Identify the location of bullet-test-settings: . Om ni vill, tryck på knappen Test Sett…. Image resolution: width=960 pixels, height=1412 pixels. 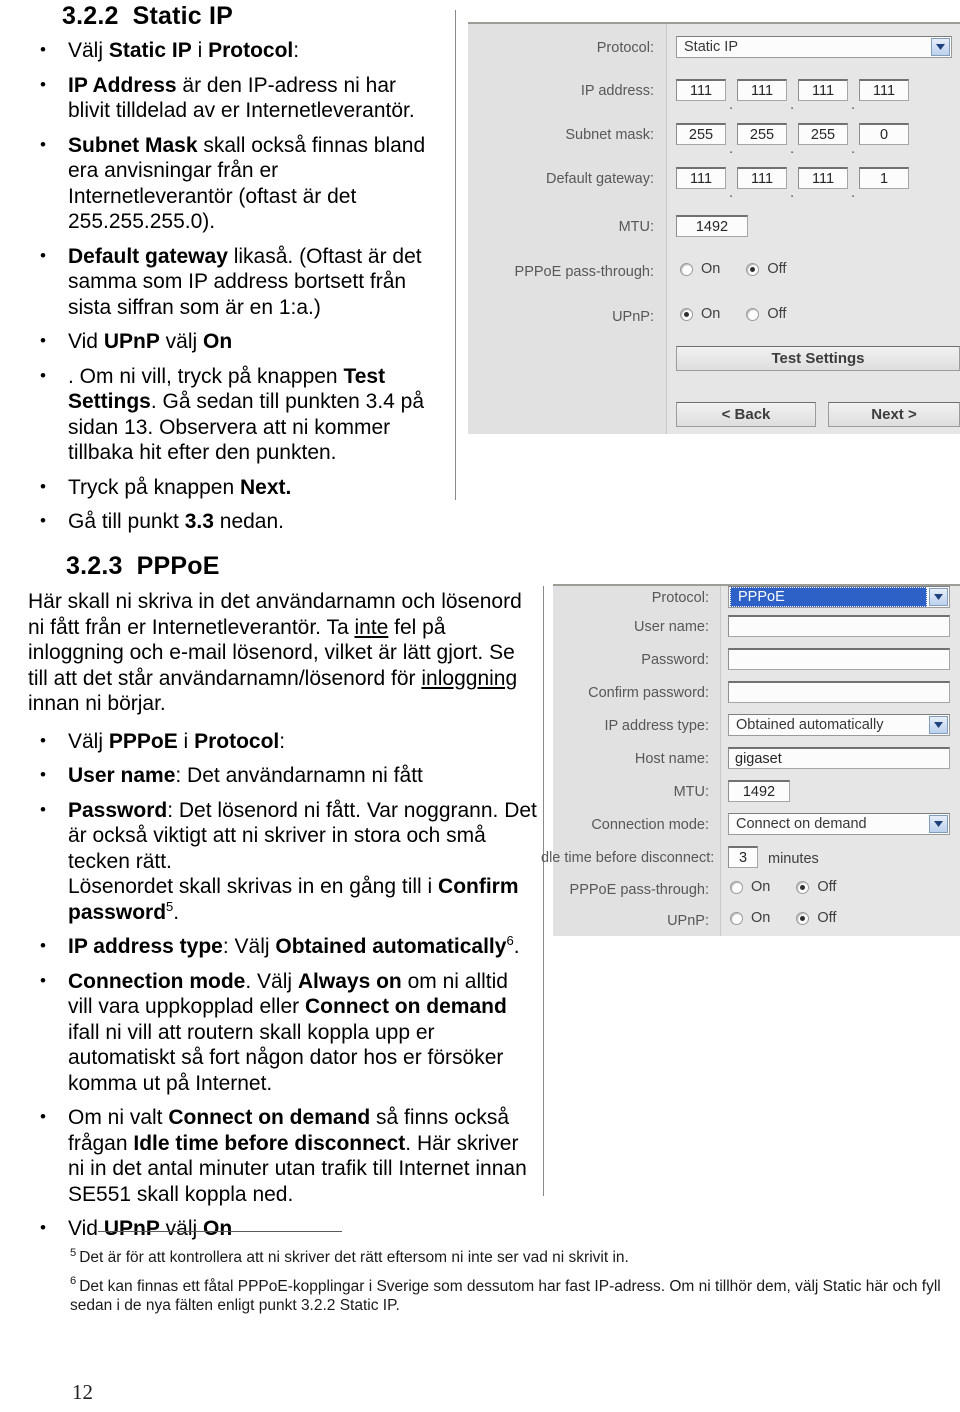
(228, 414).